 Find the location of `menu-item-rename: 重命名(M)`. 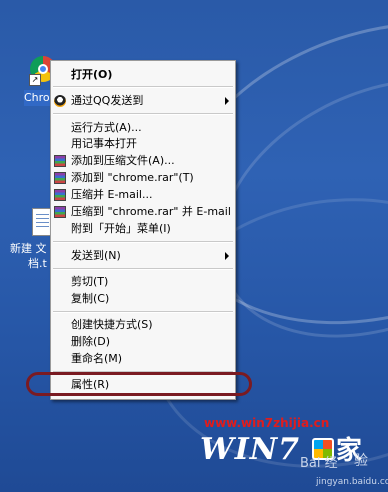

menu-item-rename: 重命名(M) is located at coordinates (143, 359).